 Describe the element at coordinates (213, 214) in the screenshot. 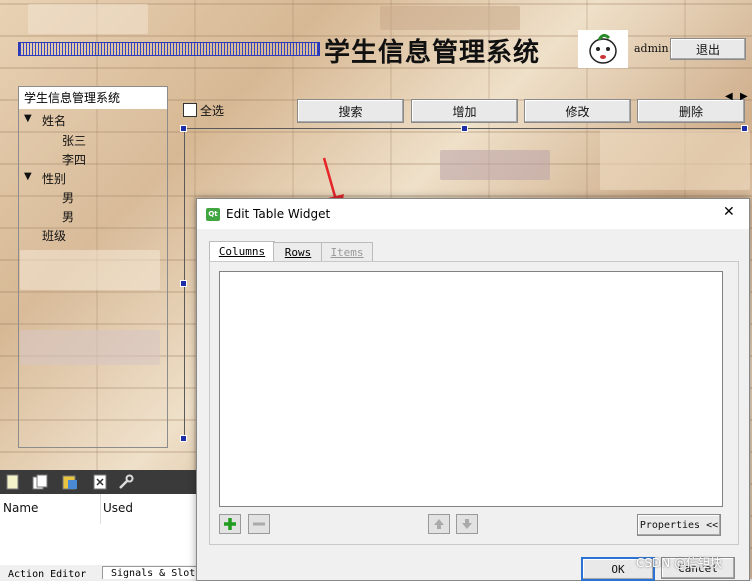

I see `qt-app-icon: Qt` at that location.